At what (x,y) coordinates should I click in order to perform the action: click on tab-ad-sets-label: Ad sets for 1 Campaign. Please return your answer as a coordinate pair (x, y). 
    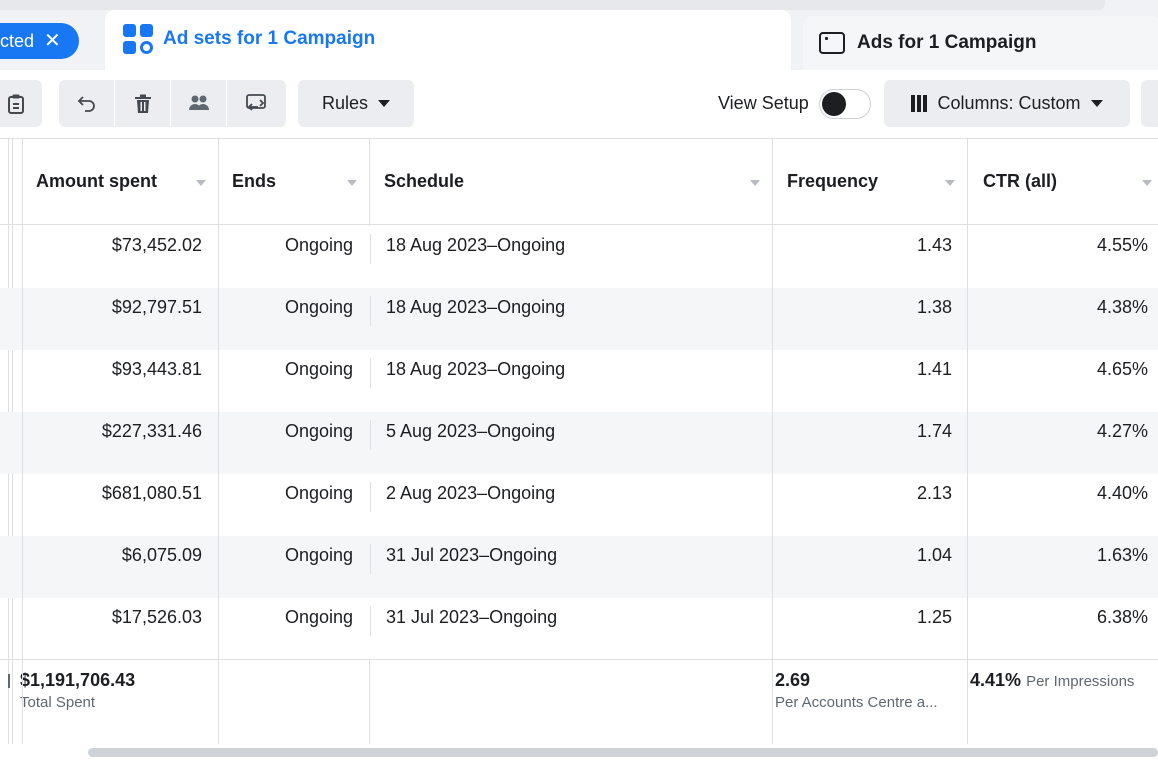
    Looking at the image, I should click on (269, 38).